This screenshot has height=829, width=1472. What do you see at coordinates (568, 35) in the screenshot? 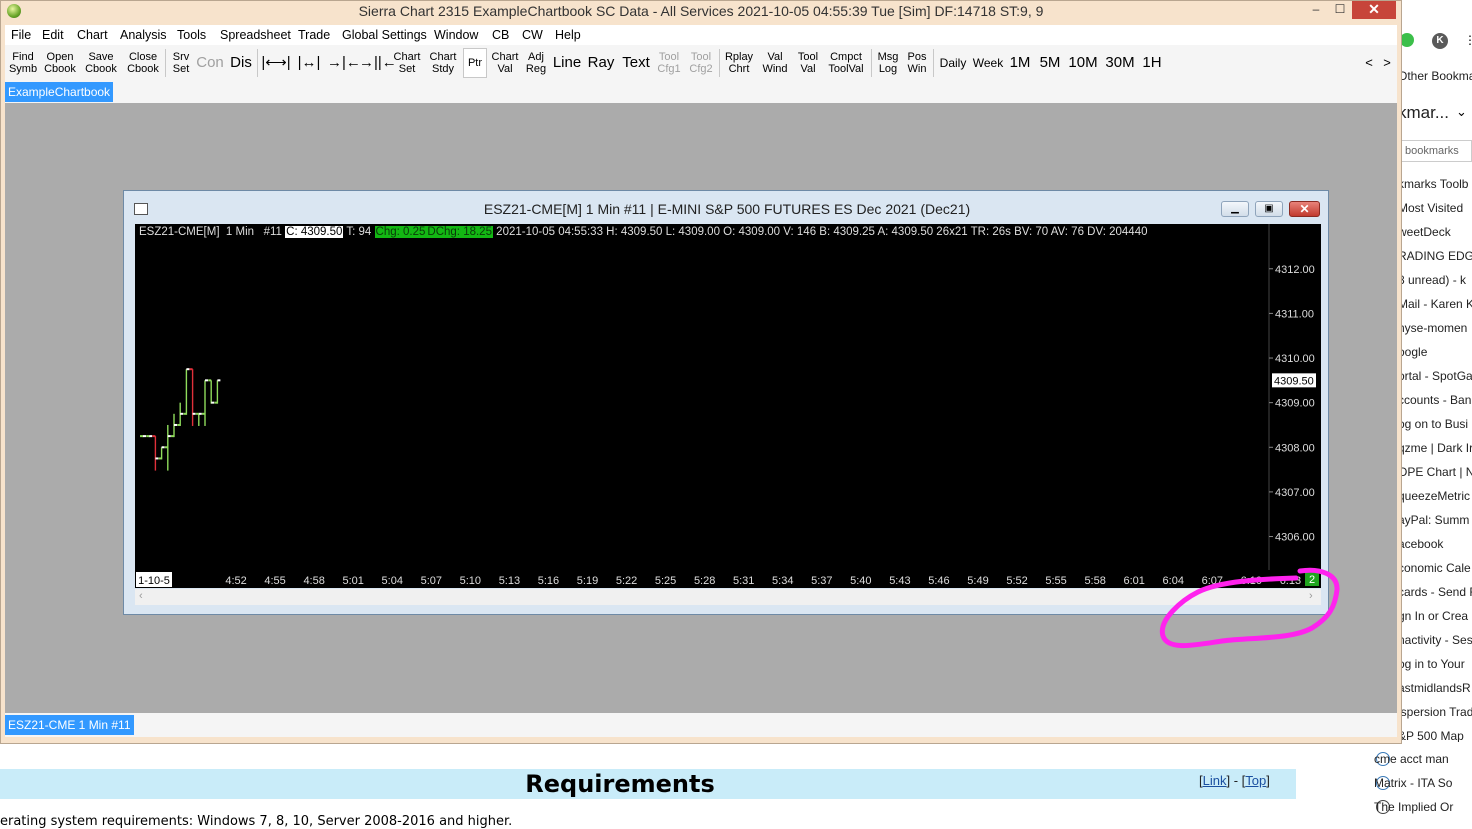
I see `menu-help: Help` at bounding box center [568, 35].